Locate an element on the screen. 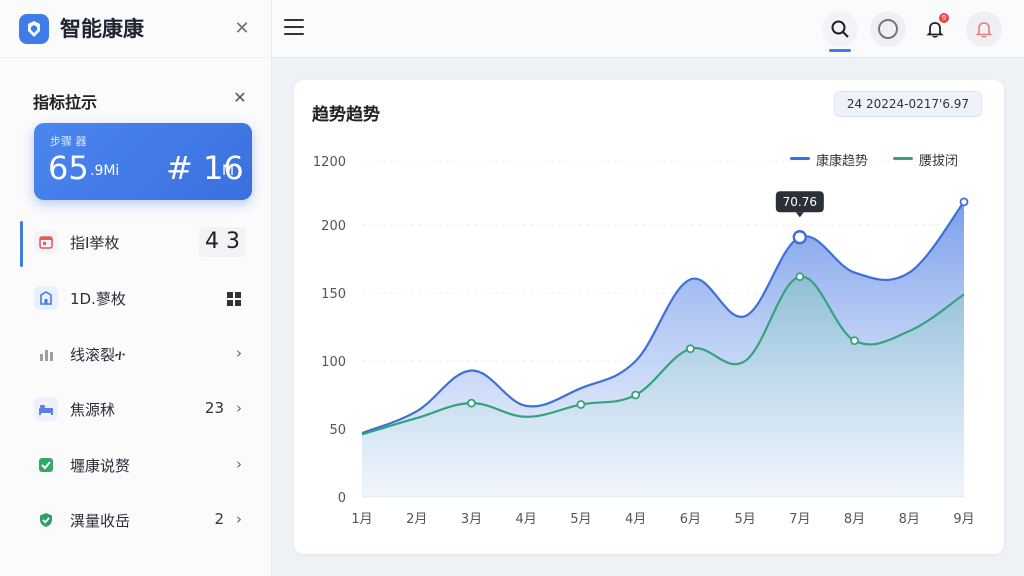 The image size is (1024, 576). stat-value-primary: 65 is located at coordinates (68, 168).